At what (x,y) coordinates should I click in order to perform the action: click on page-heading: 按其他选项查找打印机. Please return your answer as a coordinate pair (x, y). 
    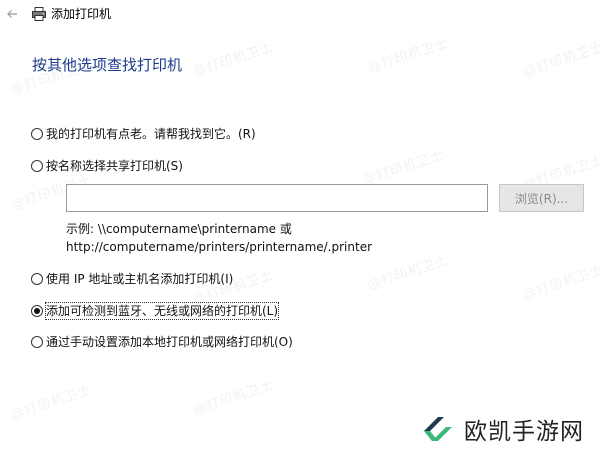
    Looking at the image, I should click on (107, 65).